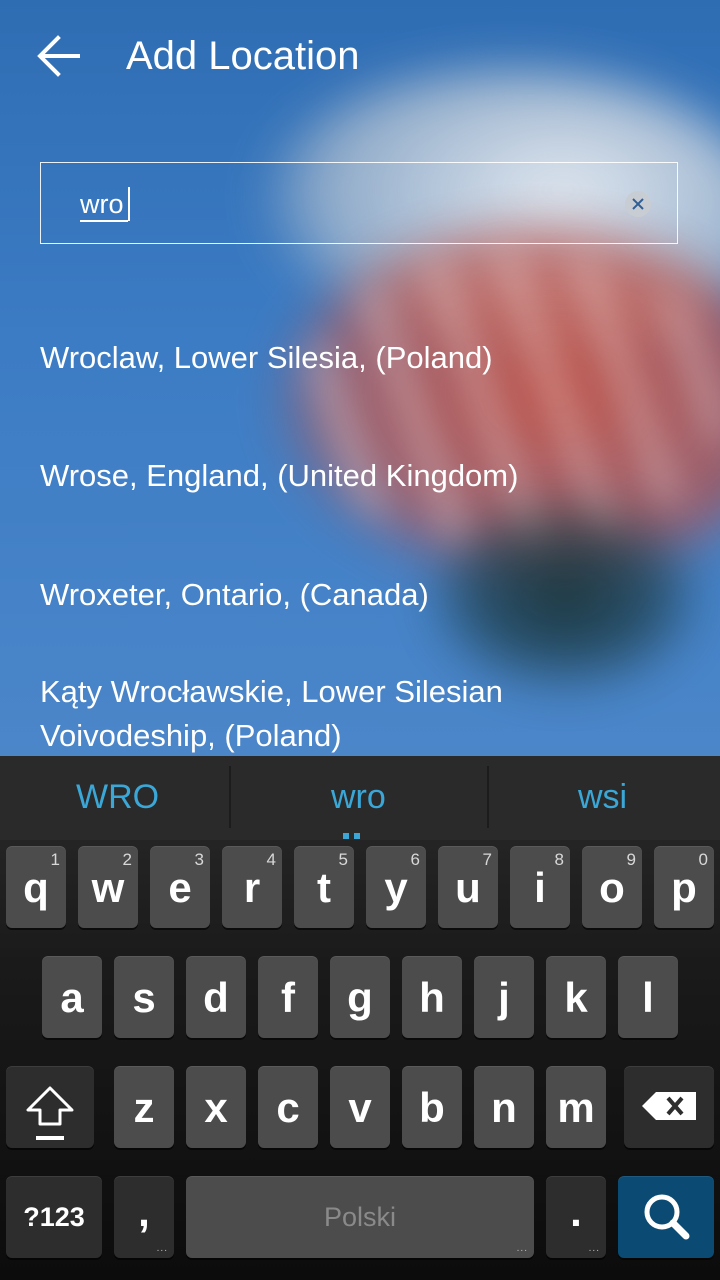  I want to click on suggestion-alternate: wsi, so click(602, 797).